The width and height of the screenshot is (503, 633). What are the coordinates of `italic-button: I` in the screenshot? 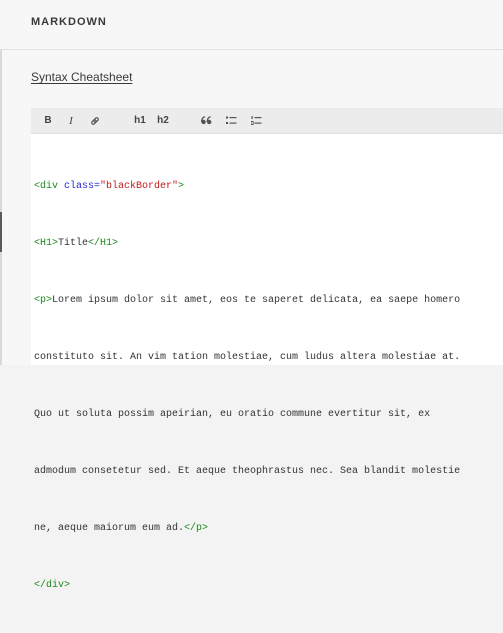 It's located at (71, 120).